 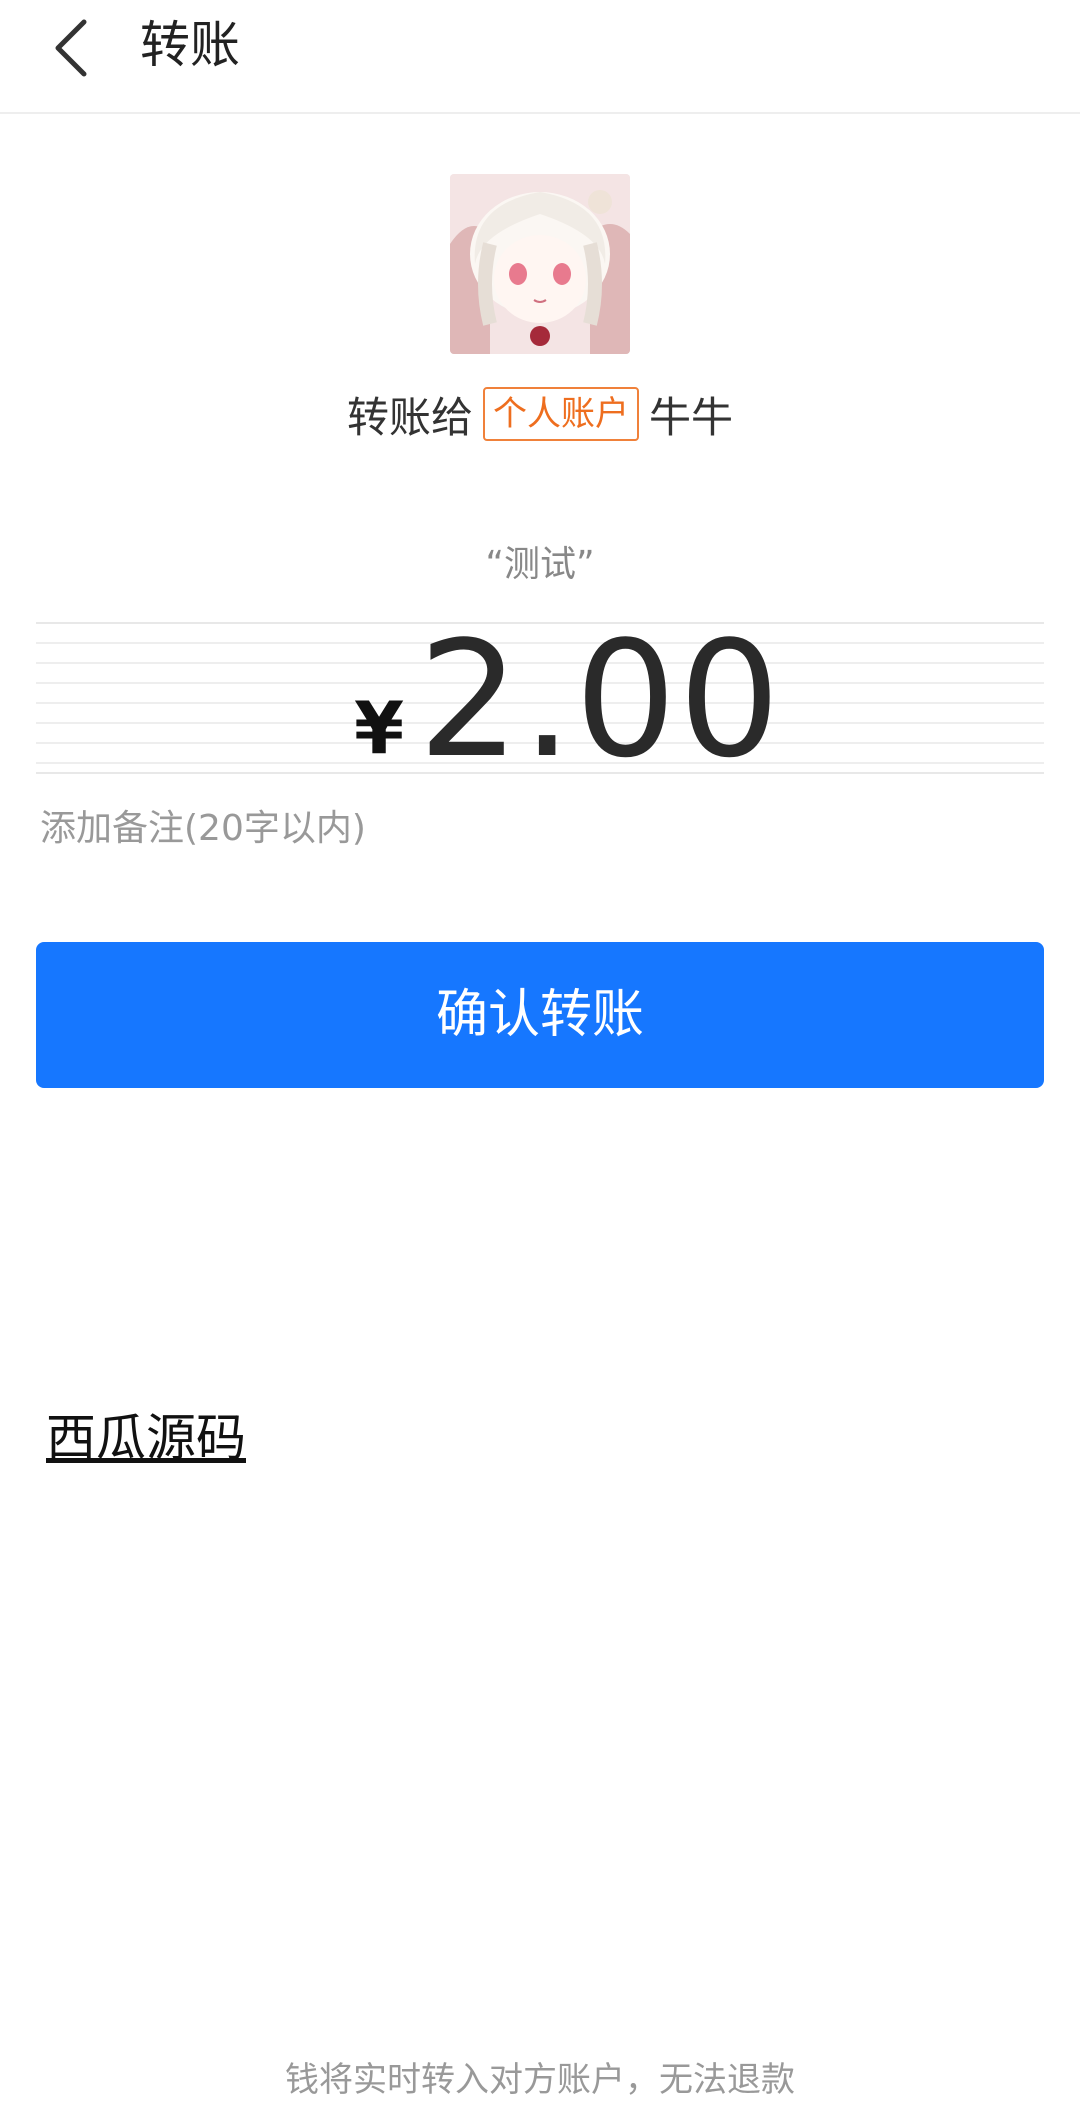 I want to click on account-type-badge: 个人账户, so click(x=561, y=414).